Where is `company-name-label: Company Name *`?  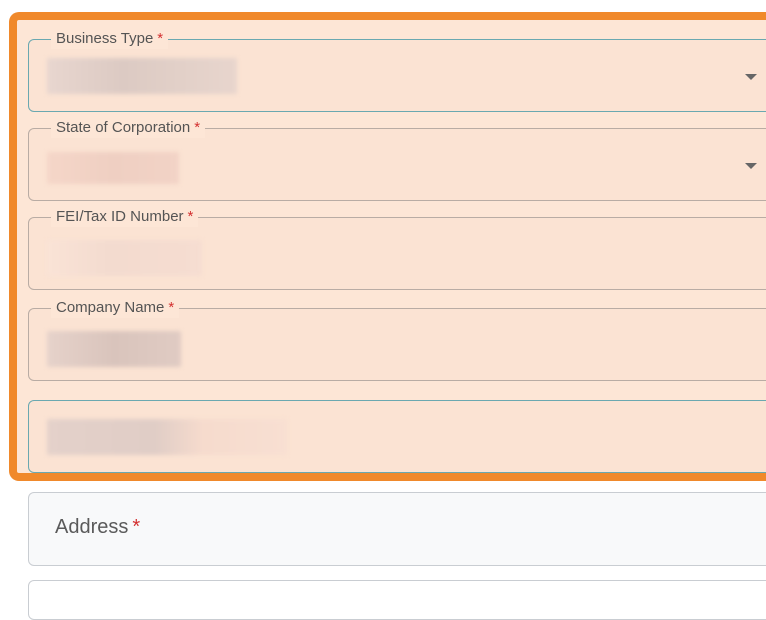
company-name-label: Company Name * is located at coordinates (115, 308).